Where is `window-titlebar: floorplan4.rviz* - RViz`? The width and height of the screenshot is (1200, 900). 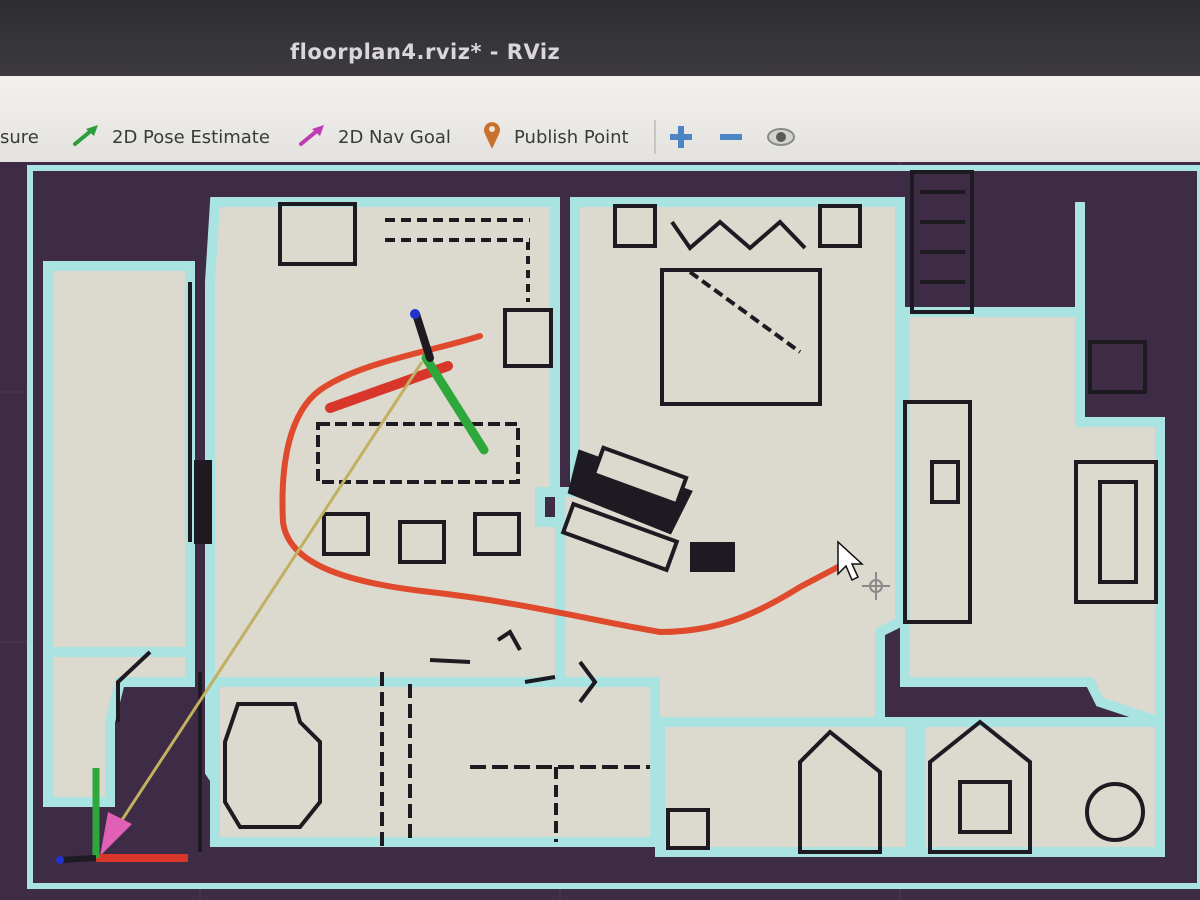 window-titlebar: floorplan4.rviz* - RViz is located at coordinates (600, 38).